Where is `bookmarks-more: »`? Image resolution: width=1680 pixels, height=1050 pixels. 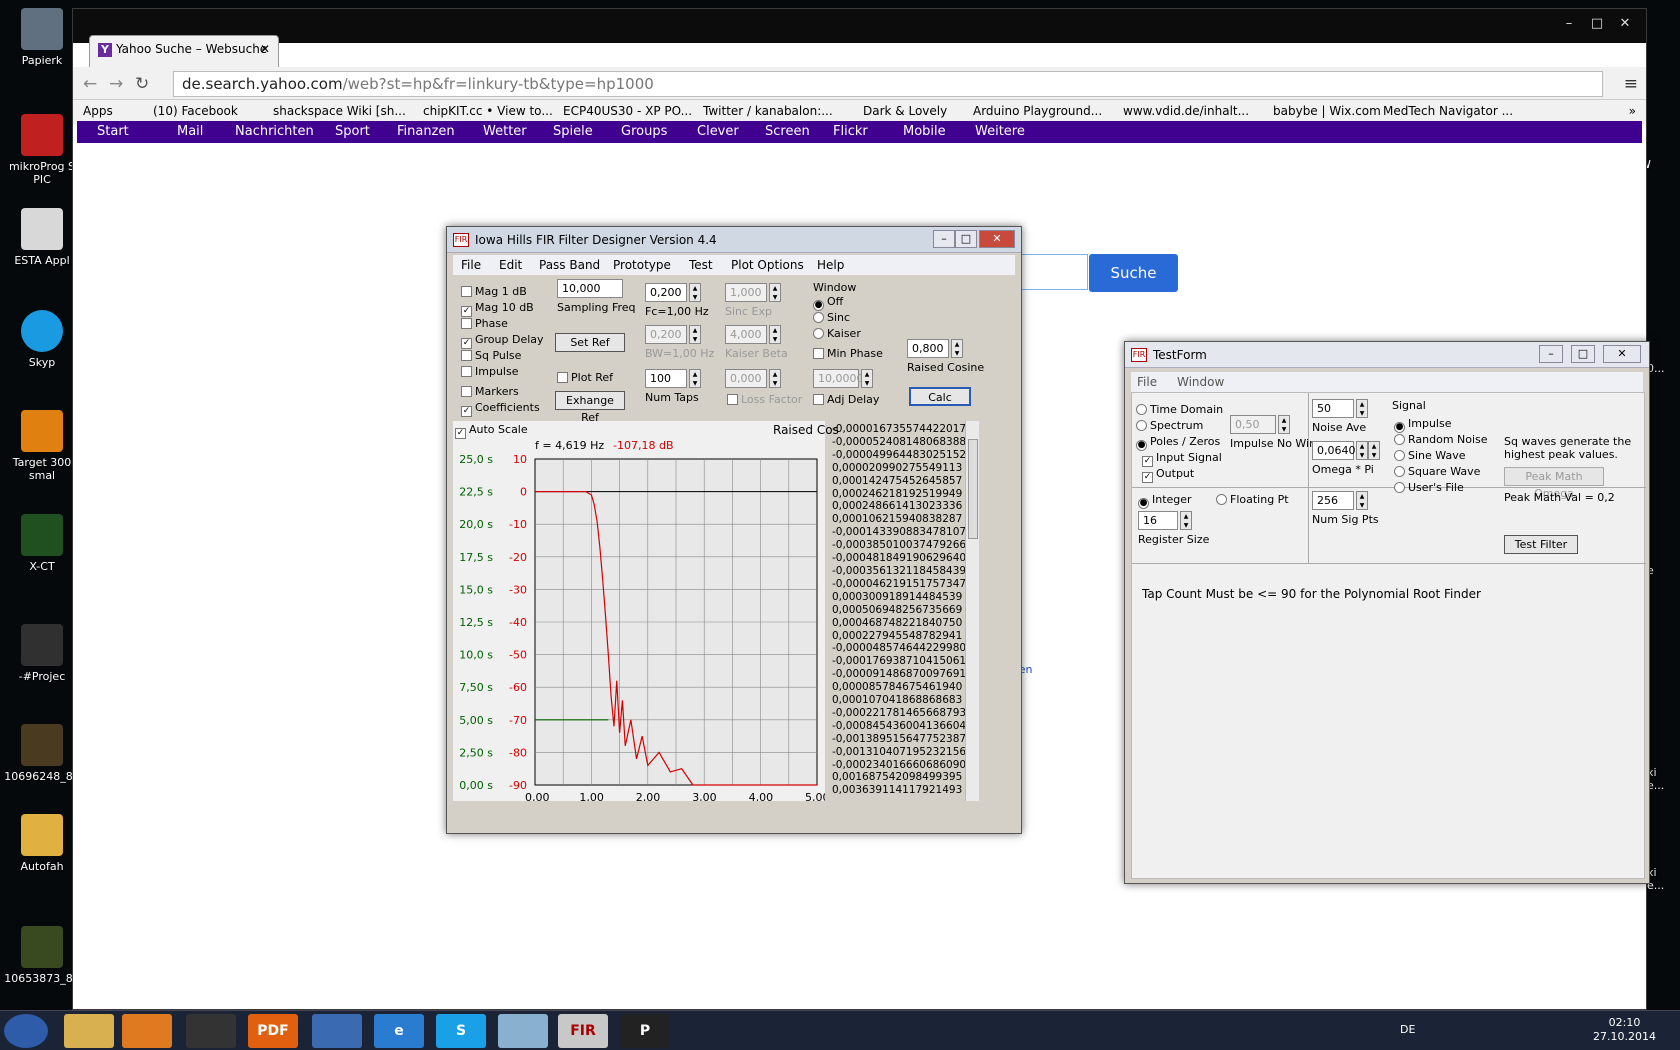 bookmarks-more: » is located at coordinates (1632, 111).